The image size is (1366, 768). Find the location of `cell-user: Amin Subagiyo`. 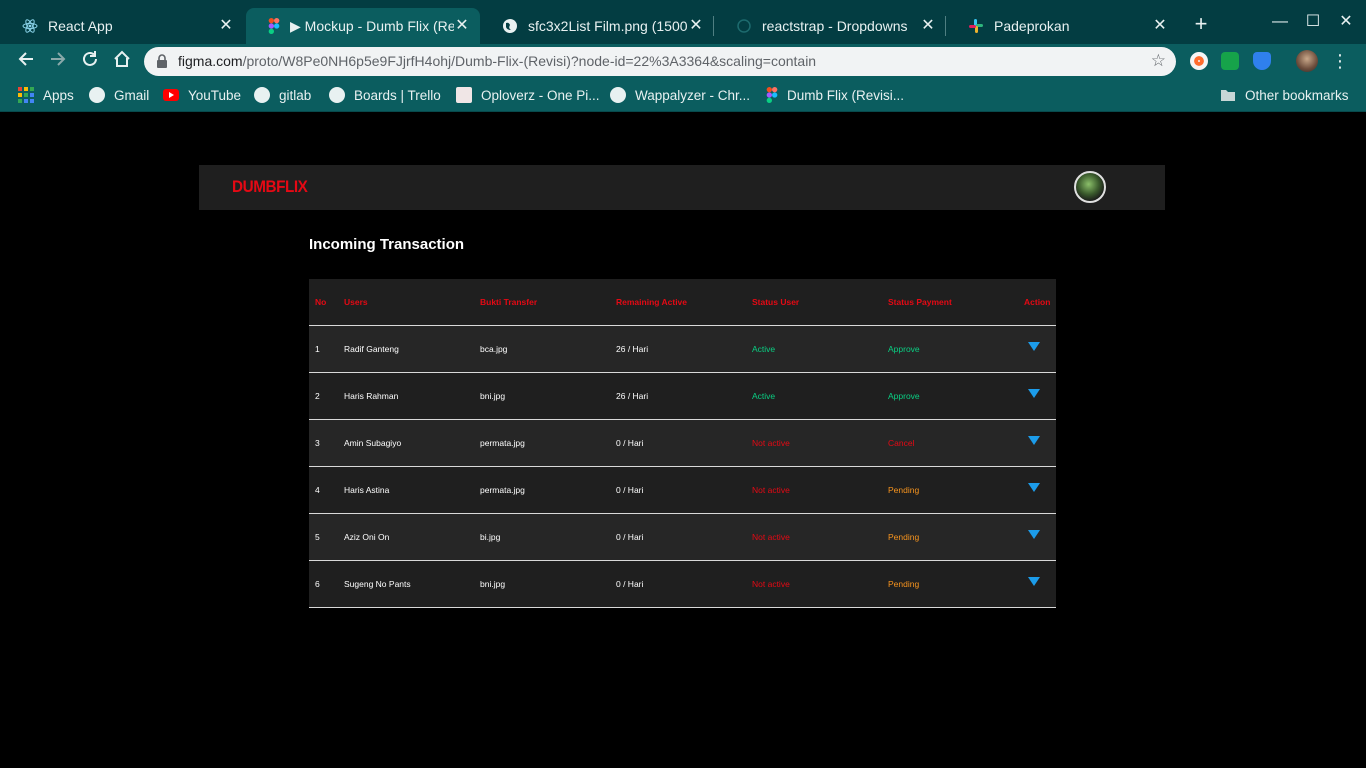

cell-user: Amin Subagiyo is located at coordinates (406, 443).